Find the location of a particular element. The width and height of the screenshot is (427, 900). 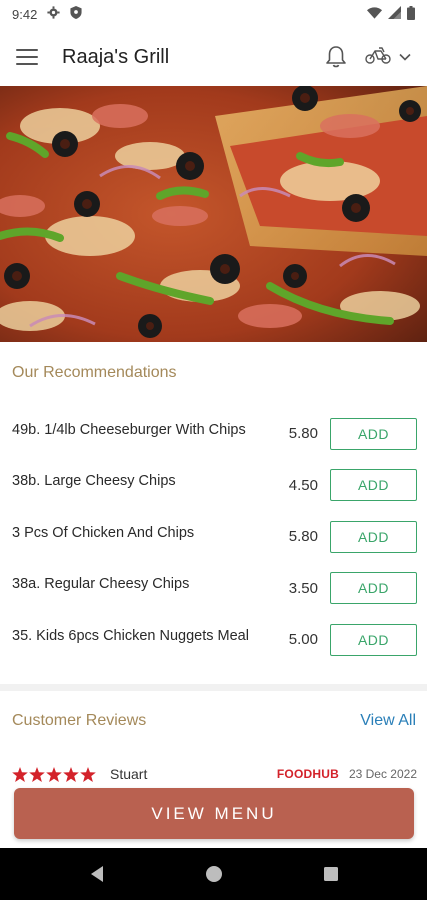

star-rating is located at coordinates (54, 774).